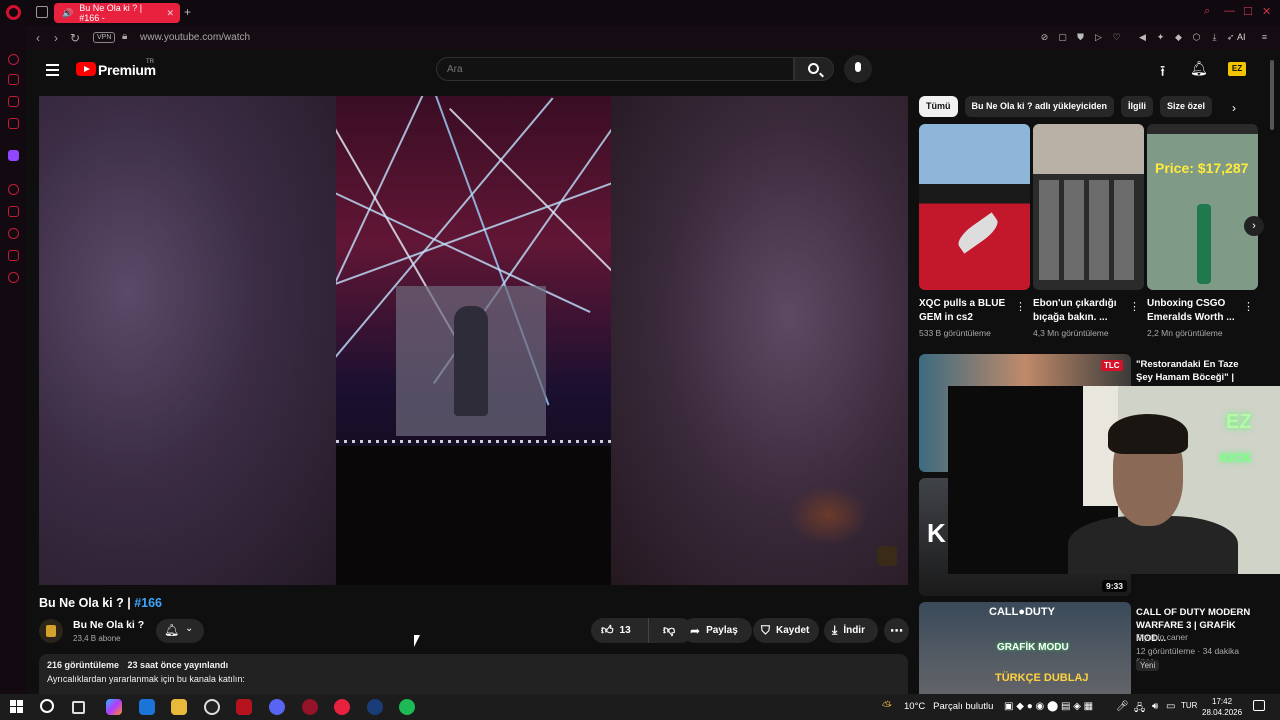  I want to click on downloads-sidebar-icon, so click(13, 255).